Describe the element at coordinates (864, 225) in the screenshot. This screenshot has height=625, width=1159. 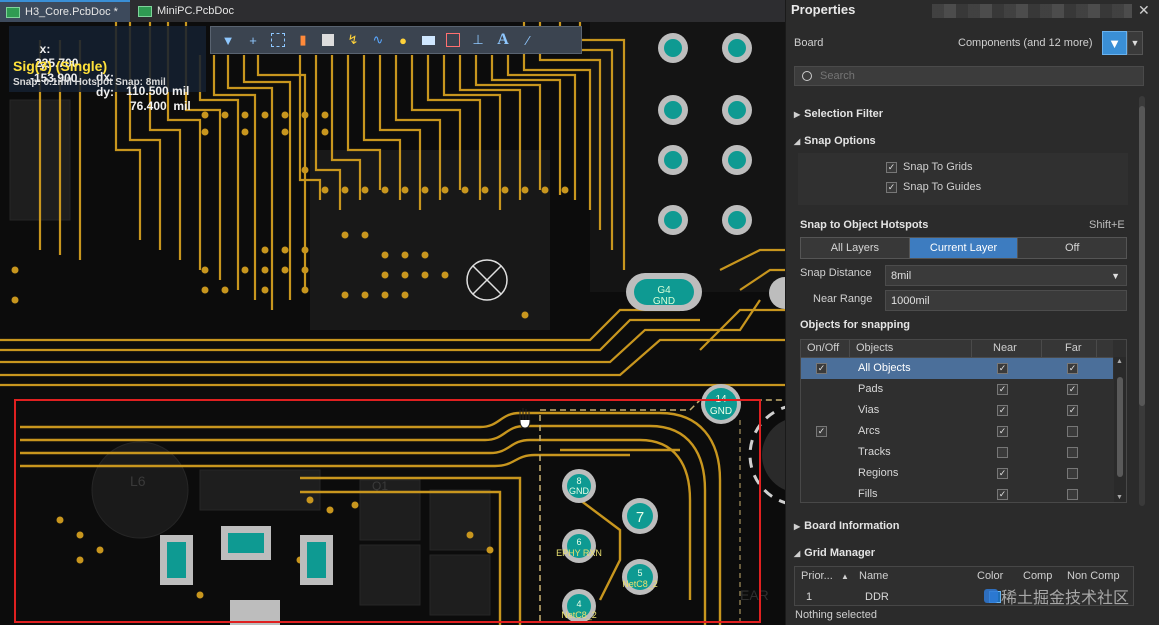
I see `hotspots-label: Snap to Object Hotspots` at that location.